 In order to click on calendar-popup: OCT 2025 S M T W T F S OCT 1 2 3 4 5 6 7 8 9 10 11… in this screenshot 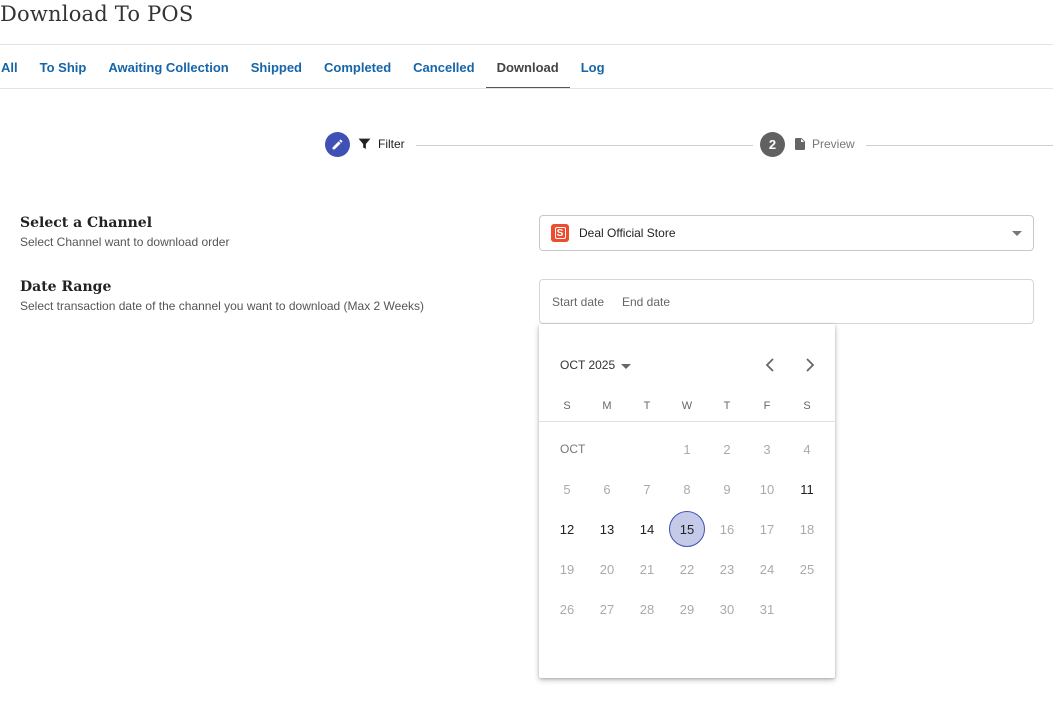, I will do `click(687, 501)`.